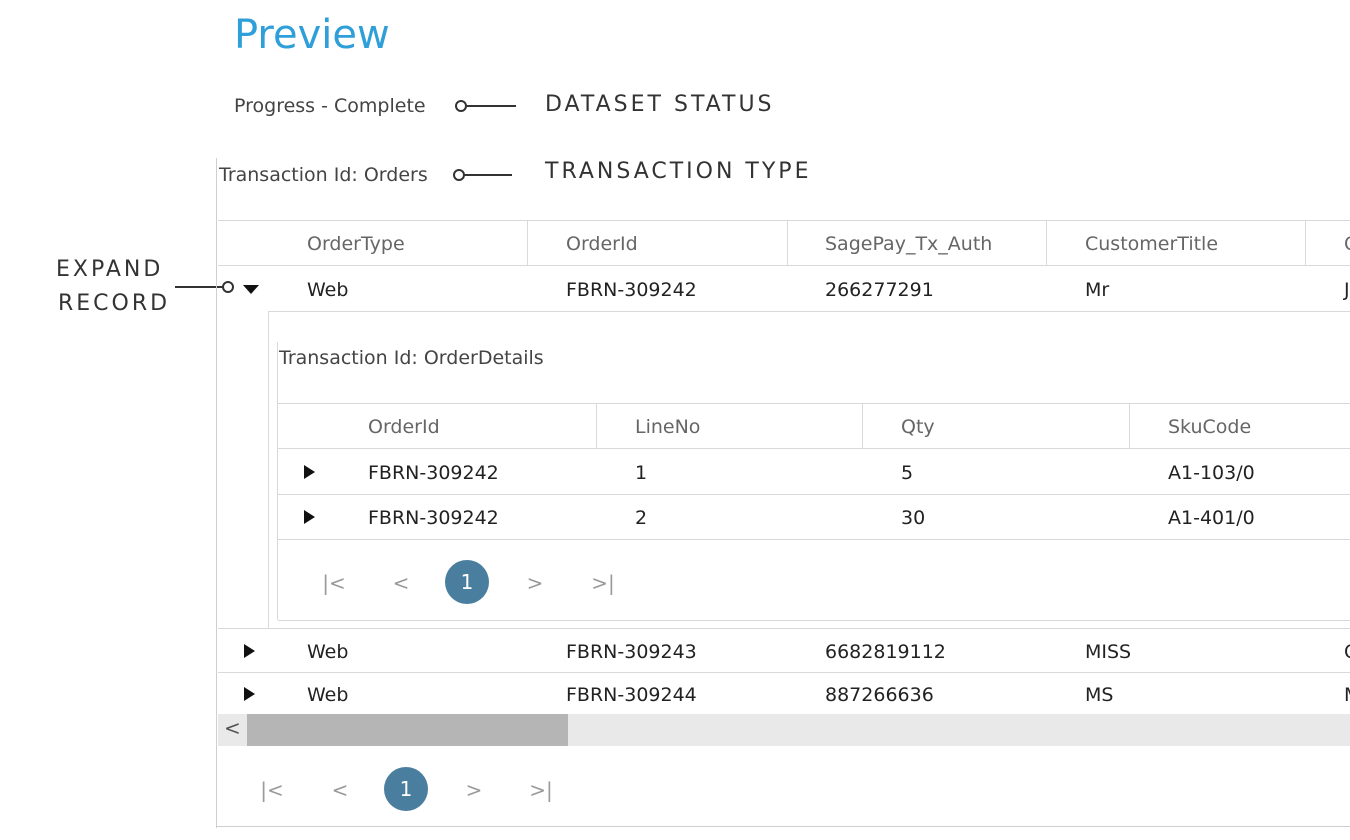 This screenshot has width=1350, height=840. Describe the element at coordinates (1211, 518) in the screenshot. I see `detail-cell-skucode: A1-401/0` at that location.